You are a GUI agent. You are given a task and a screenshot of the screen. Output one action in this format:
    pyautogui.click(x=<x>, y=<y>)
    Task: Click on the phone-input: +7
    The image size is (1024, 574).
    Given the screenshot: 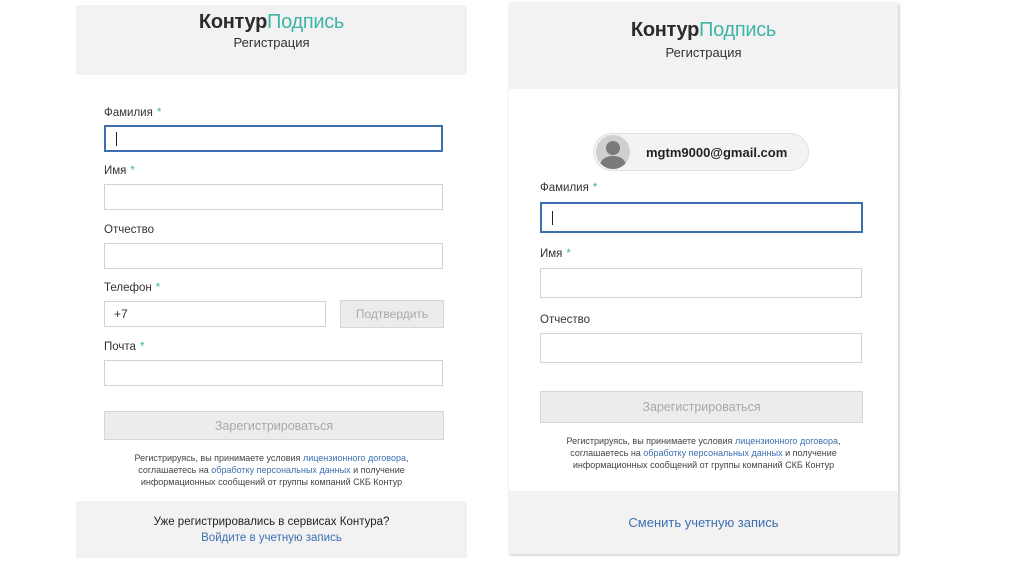 What is the action you would take?
    pyautogui.click(x=215, y=314)
    